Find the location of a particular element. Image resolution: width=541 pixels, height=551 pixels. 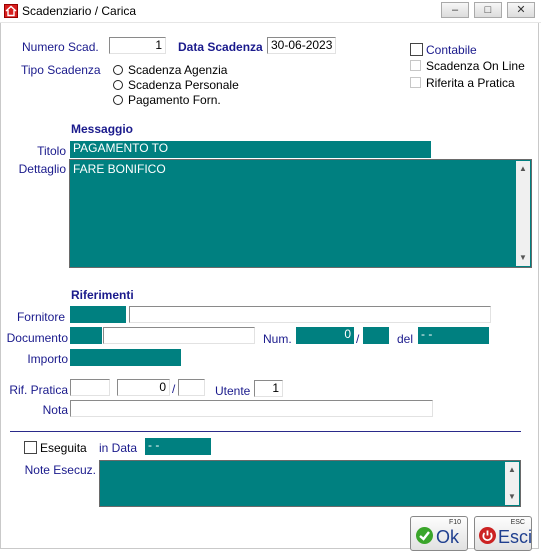

num-suffix-field is located at coordinates (376, 335).